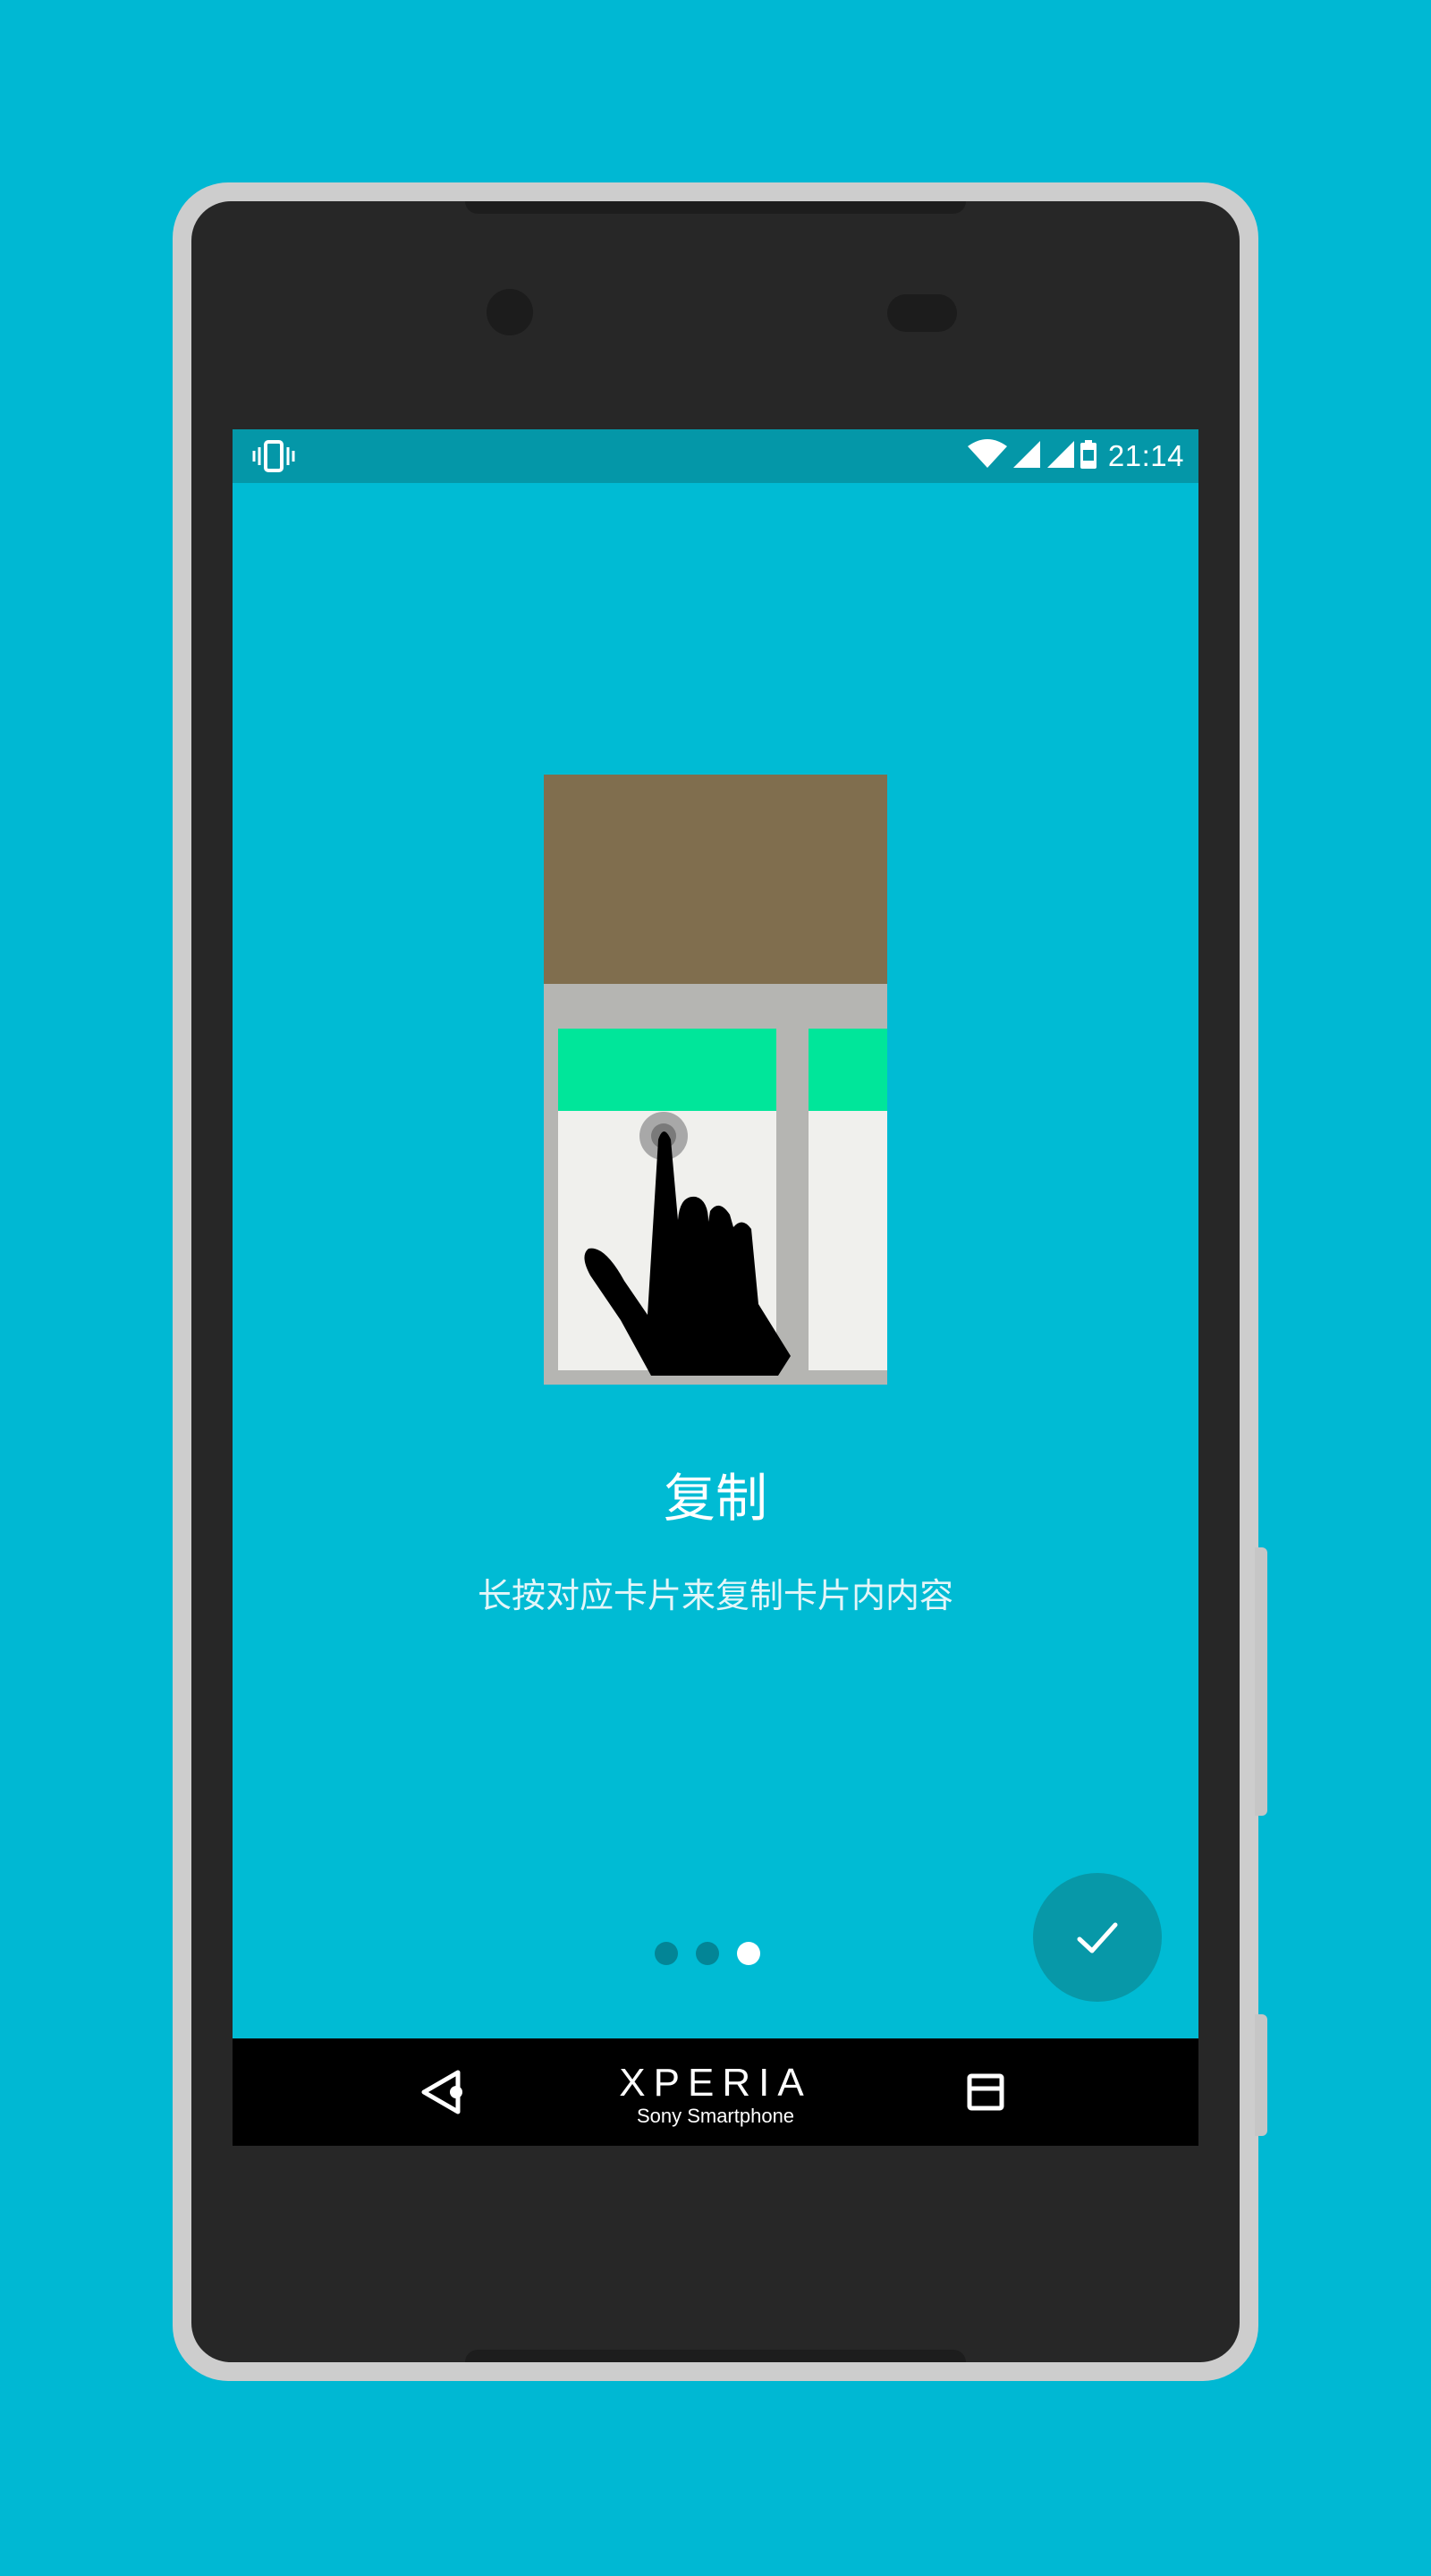 The height and width of the screenshot is (2576, 1431). What do you see at coordinates (716, 207) in the screenshot?
I see `speaker-grille` at bounding box center [716, 207].